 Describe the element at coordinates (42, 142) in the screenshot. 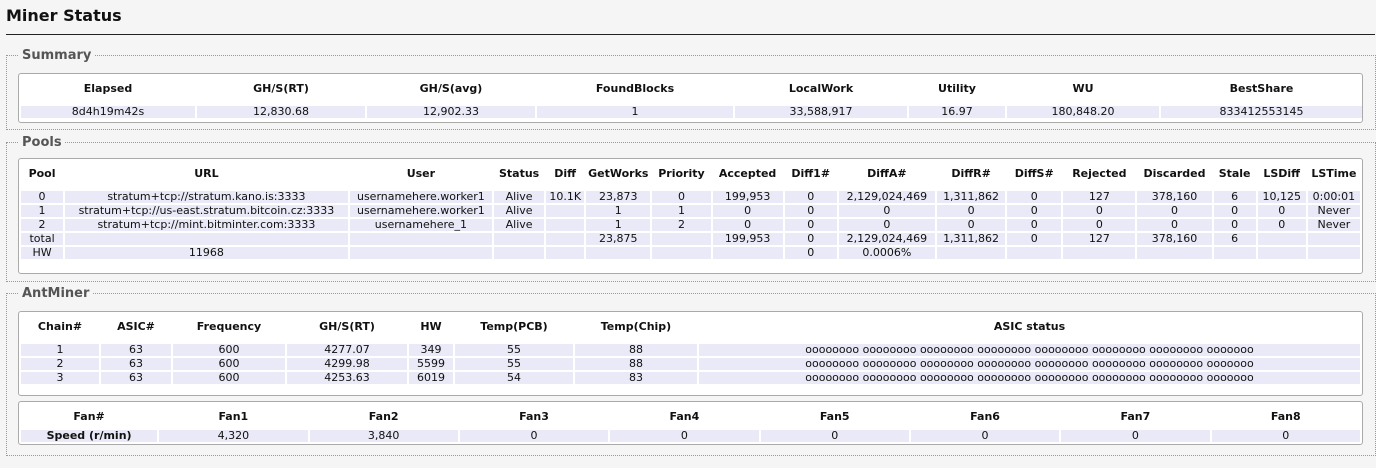

I see `pools-legend: Pools` at that location.